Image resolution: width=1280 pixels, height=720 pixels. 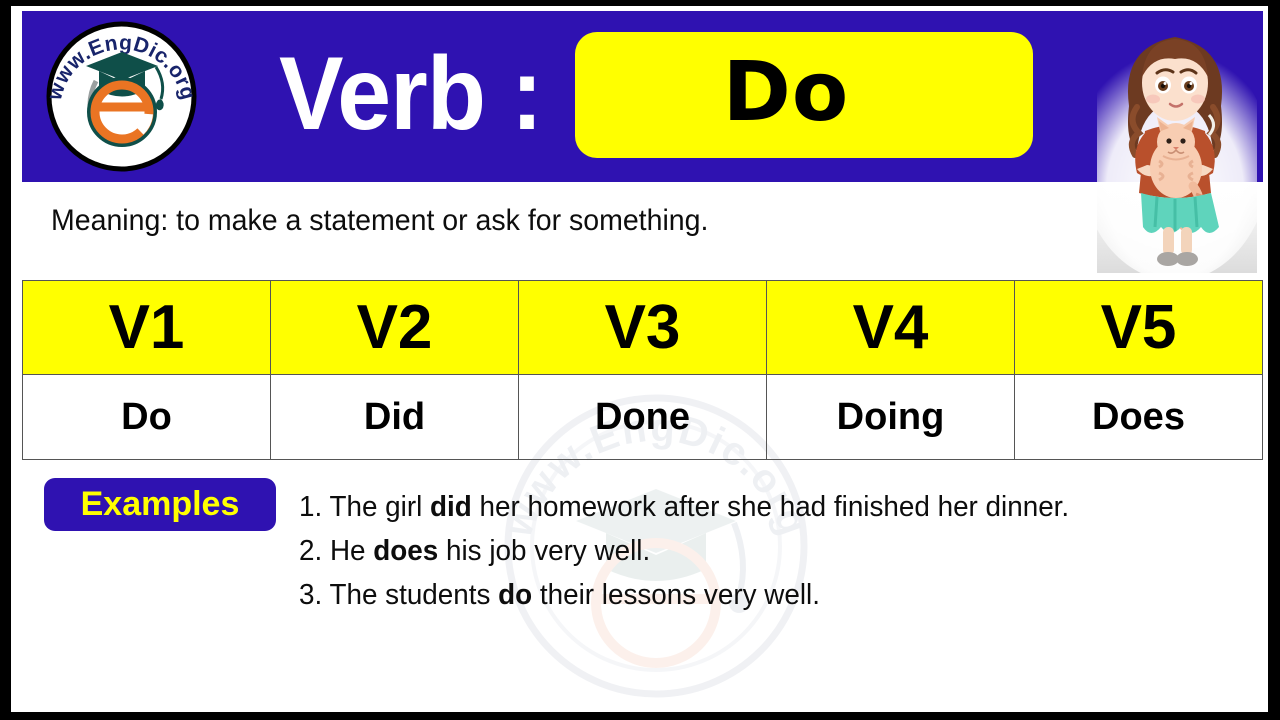 I want to click on example-3-number: 3., so click(x=311, y=595).